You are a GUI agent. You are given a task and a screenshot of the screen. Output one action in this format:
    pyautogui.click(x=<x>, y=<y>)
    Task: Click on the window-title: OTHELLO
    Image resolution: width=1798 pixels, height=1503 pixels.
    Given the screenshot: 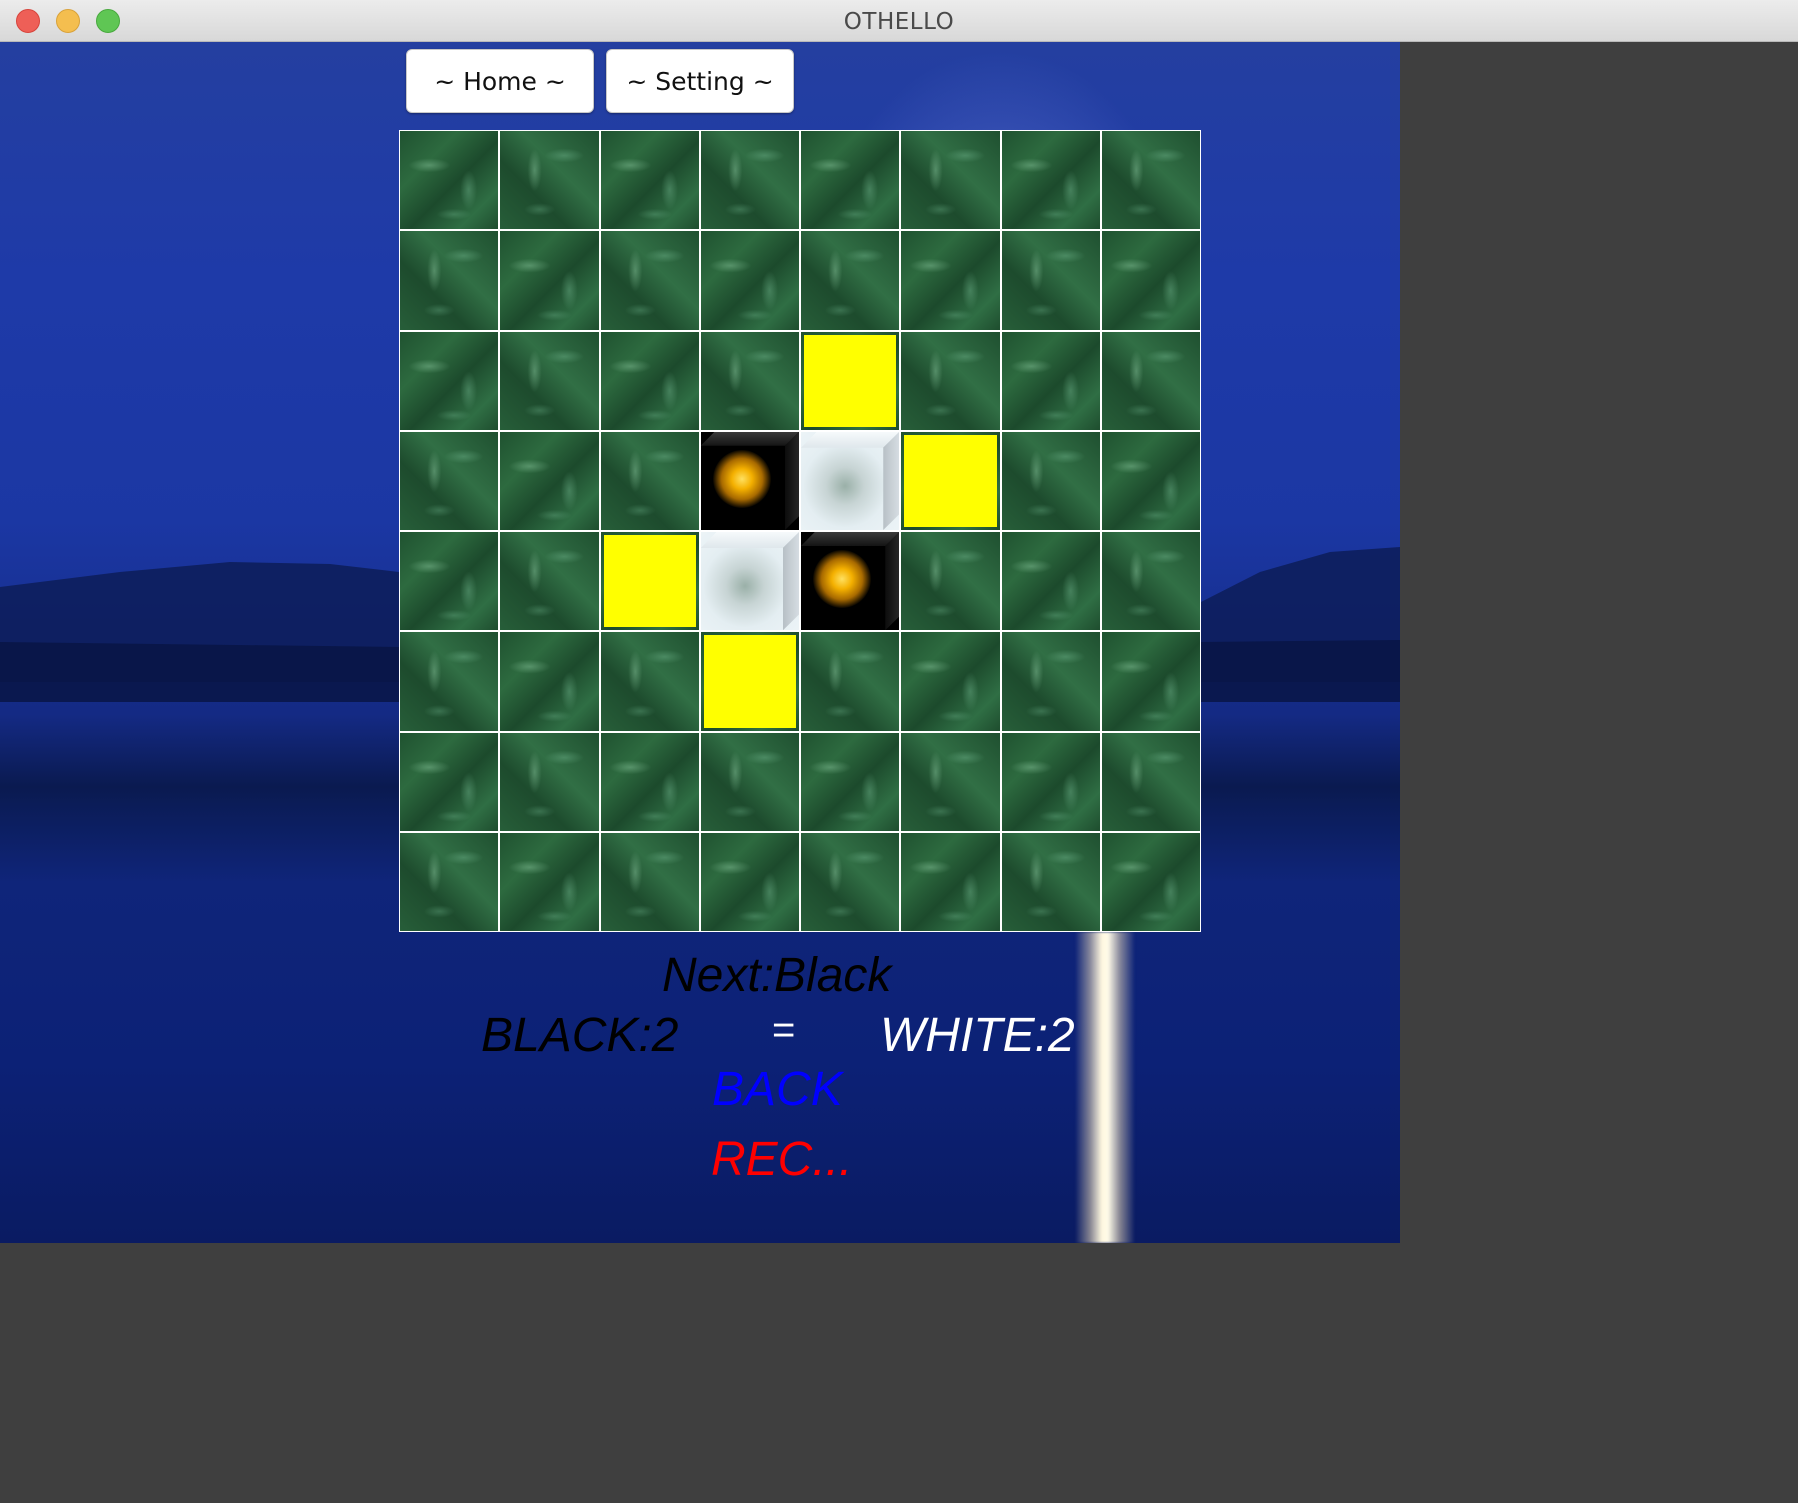 What is the action you would take?
    pyautogui.click(x=899, y=22)
    